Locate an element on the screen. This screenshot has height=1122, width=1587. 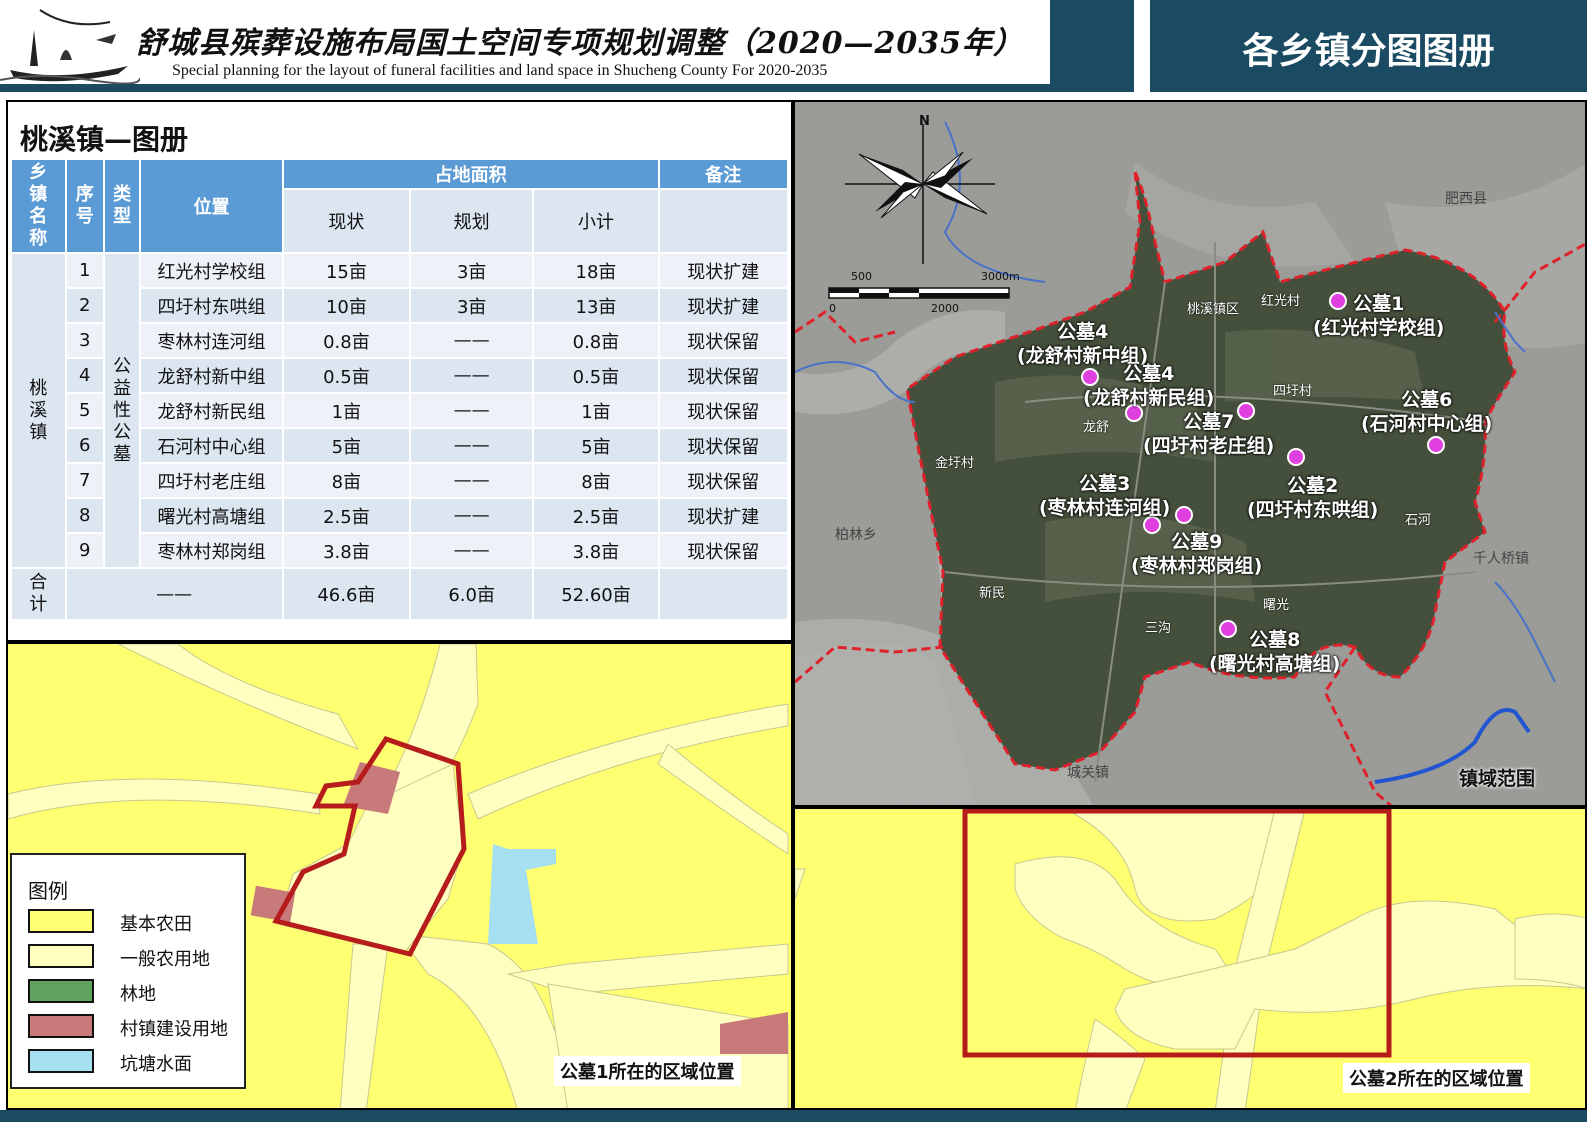
neighbor-feixi: 肥西县 is located at coordinates (1466, 199).